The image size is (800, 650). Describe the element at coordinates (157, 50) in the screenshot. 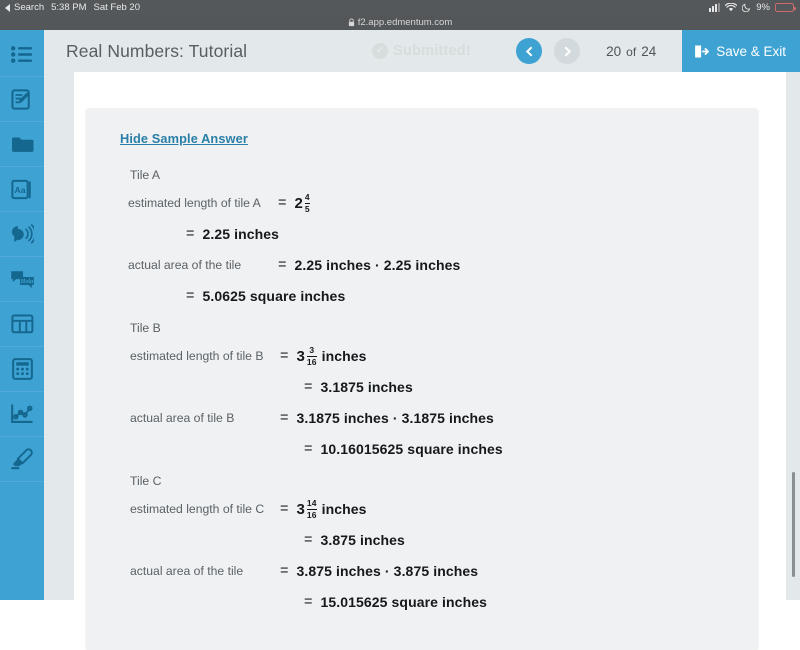

I see `page-title: Real Numbers: Tutorial` at that location.